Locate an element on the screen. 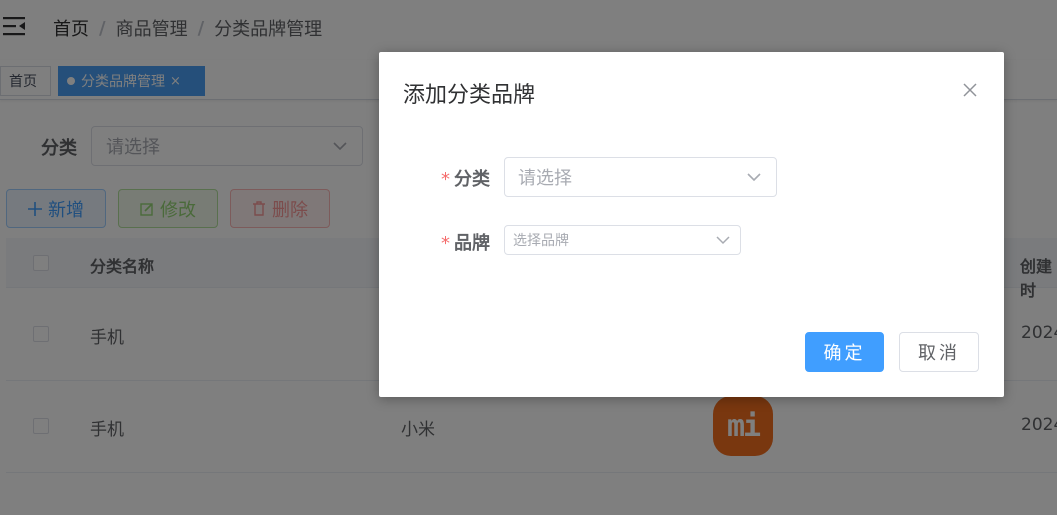  confirm-button: 确定 is located at coordinates (844, 352).